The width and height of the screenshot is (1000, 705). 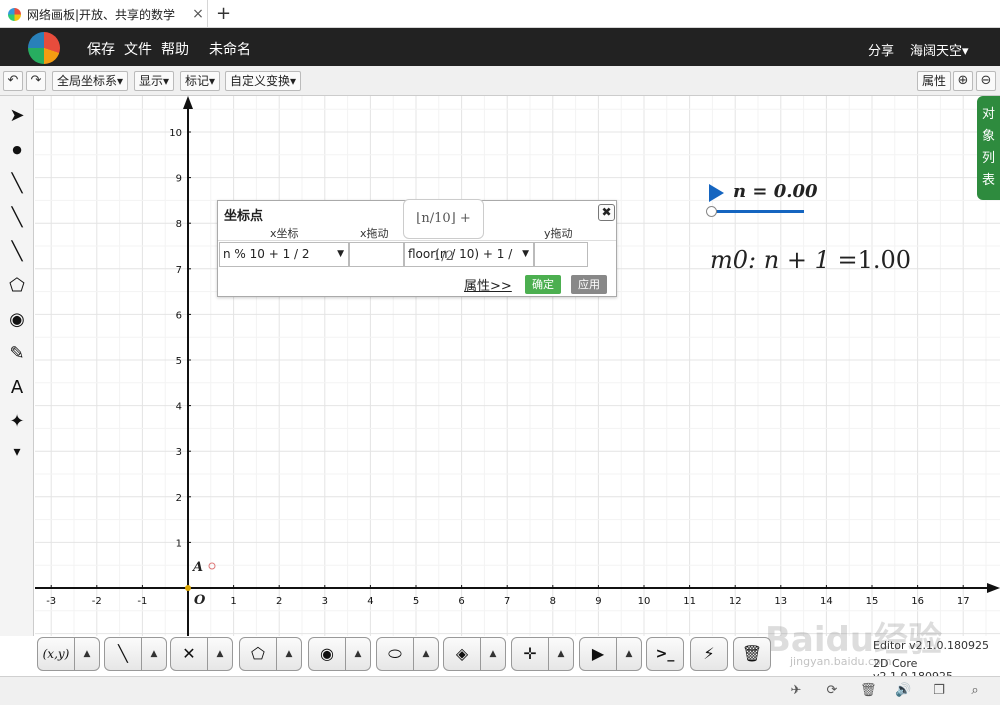 I want to click on text-icon: A, so click(x=17, y=388).